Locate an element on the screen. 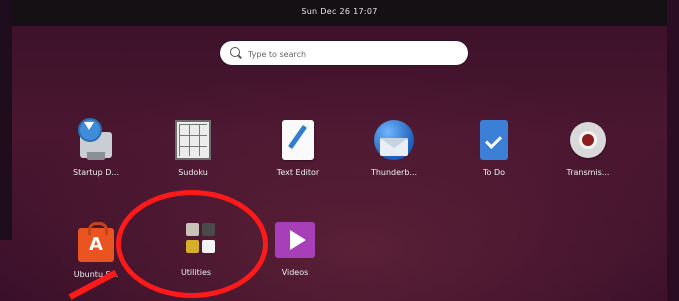 This screenshot has height=301, width=679. top-bar: Sun Dec 26 17:07 is located at coordinates (339, 13).